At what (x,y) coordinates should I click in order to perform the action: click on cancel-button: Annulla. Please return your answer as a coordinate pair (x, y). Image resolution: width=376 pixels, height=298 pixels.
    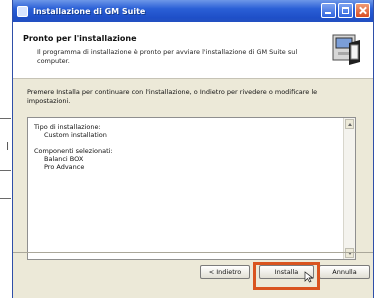
    Looking at the image, I should click on (344, 272).